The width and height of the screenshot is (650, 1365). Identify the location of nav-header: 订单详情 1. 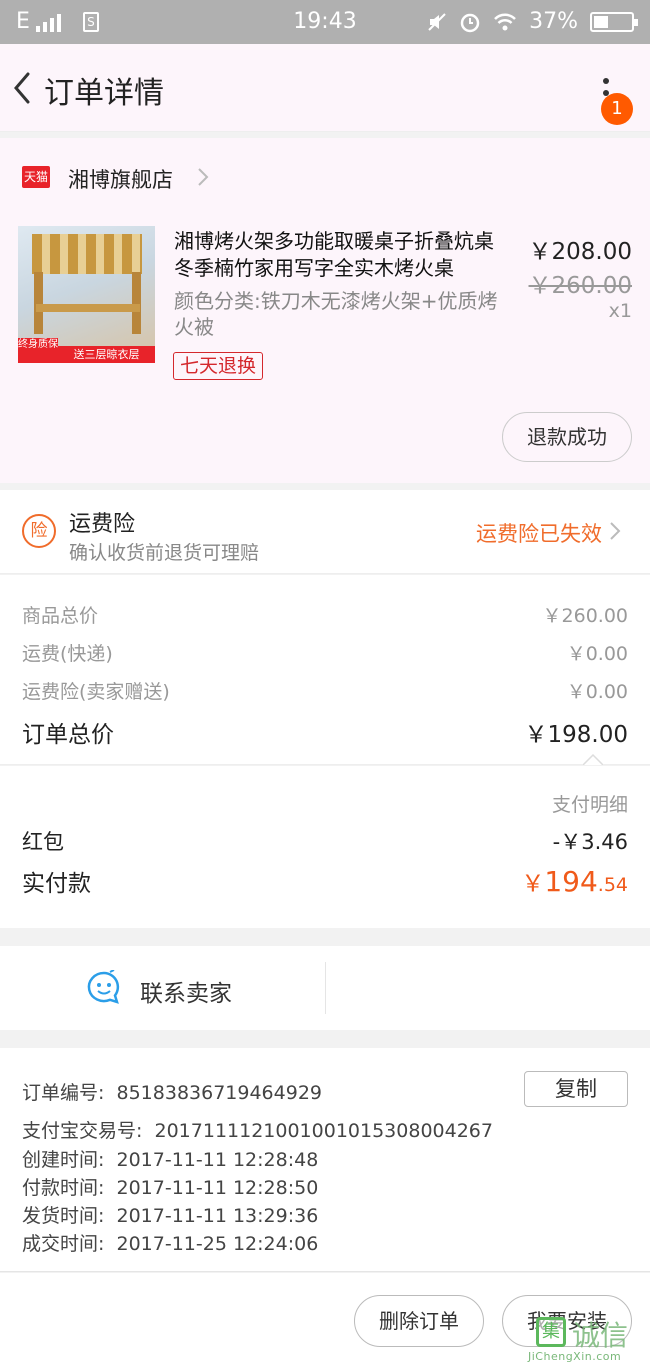
(325, 88).